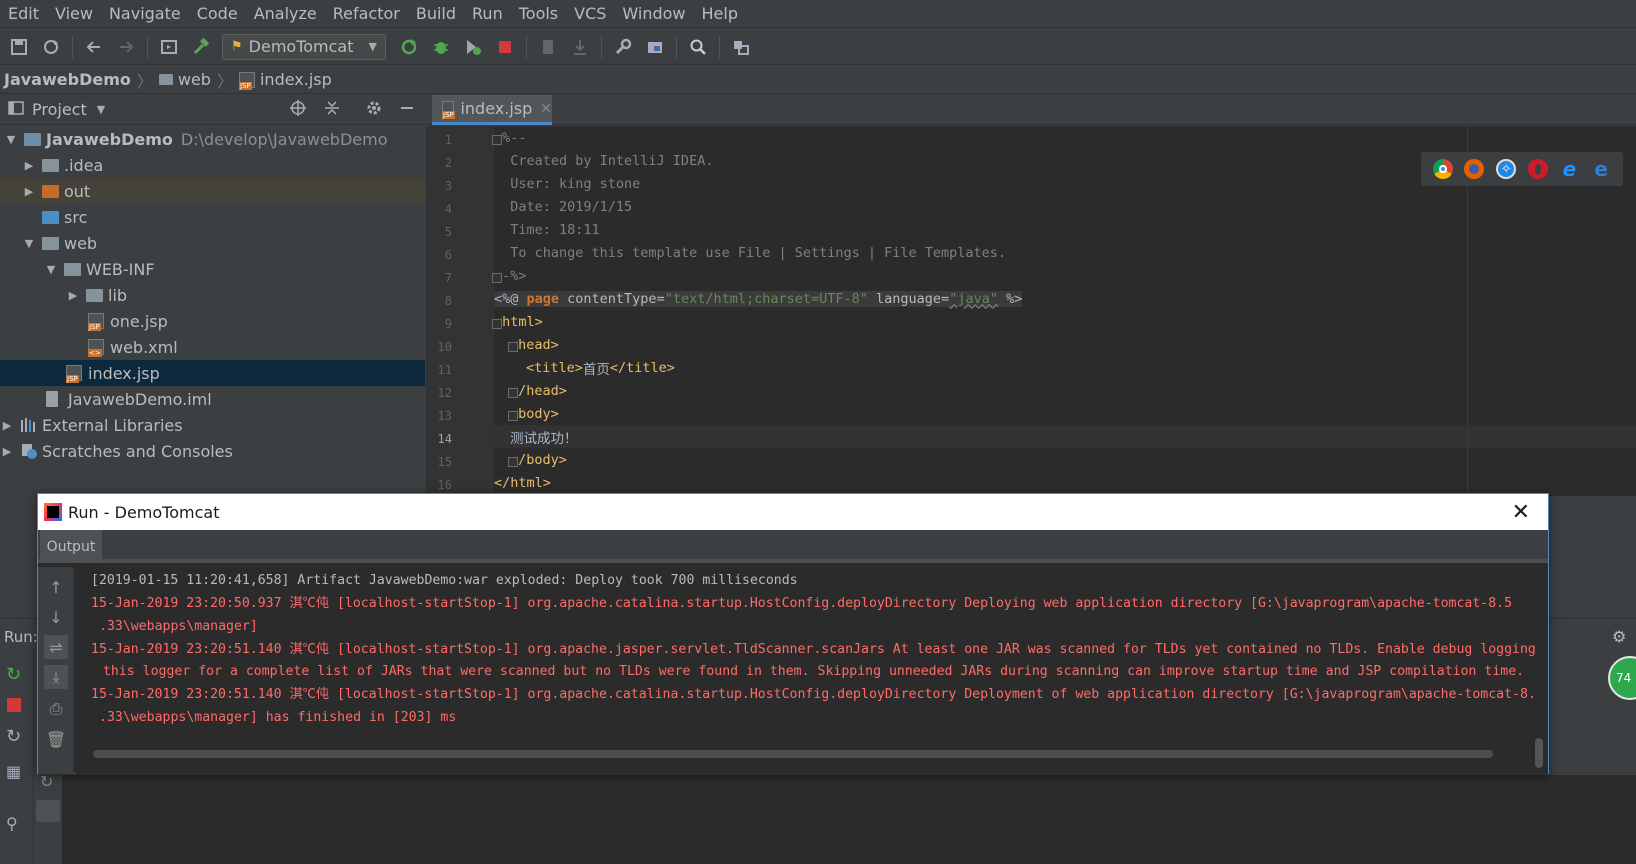 The image size is (1636, 864). What do you see at coordinates (94, 47) in the screenshot?
I see `back-icon` at bounding box center [94, 47].